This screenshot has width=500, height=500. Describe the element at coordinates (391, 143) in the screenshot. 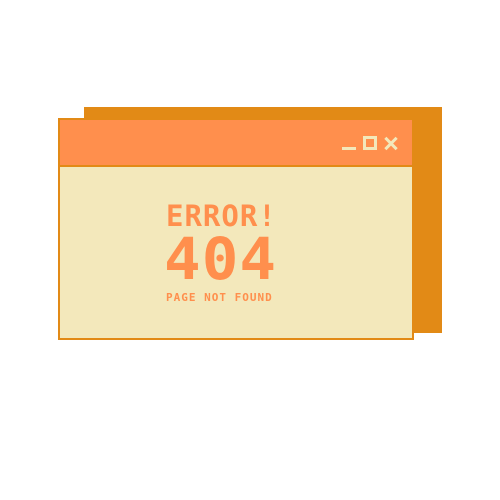

I see `close-button` at that location.